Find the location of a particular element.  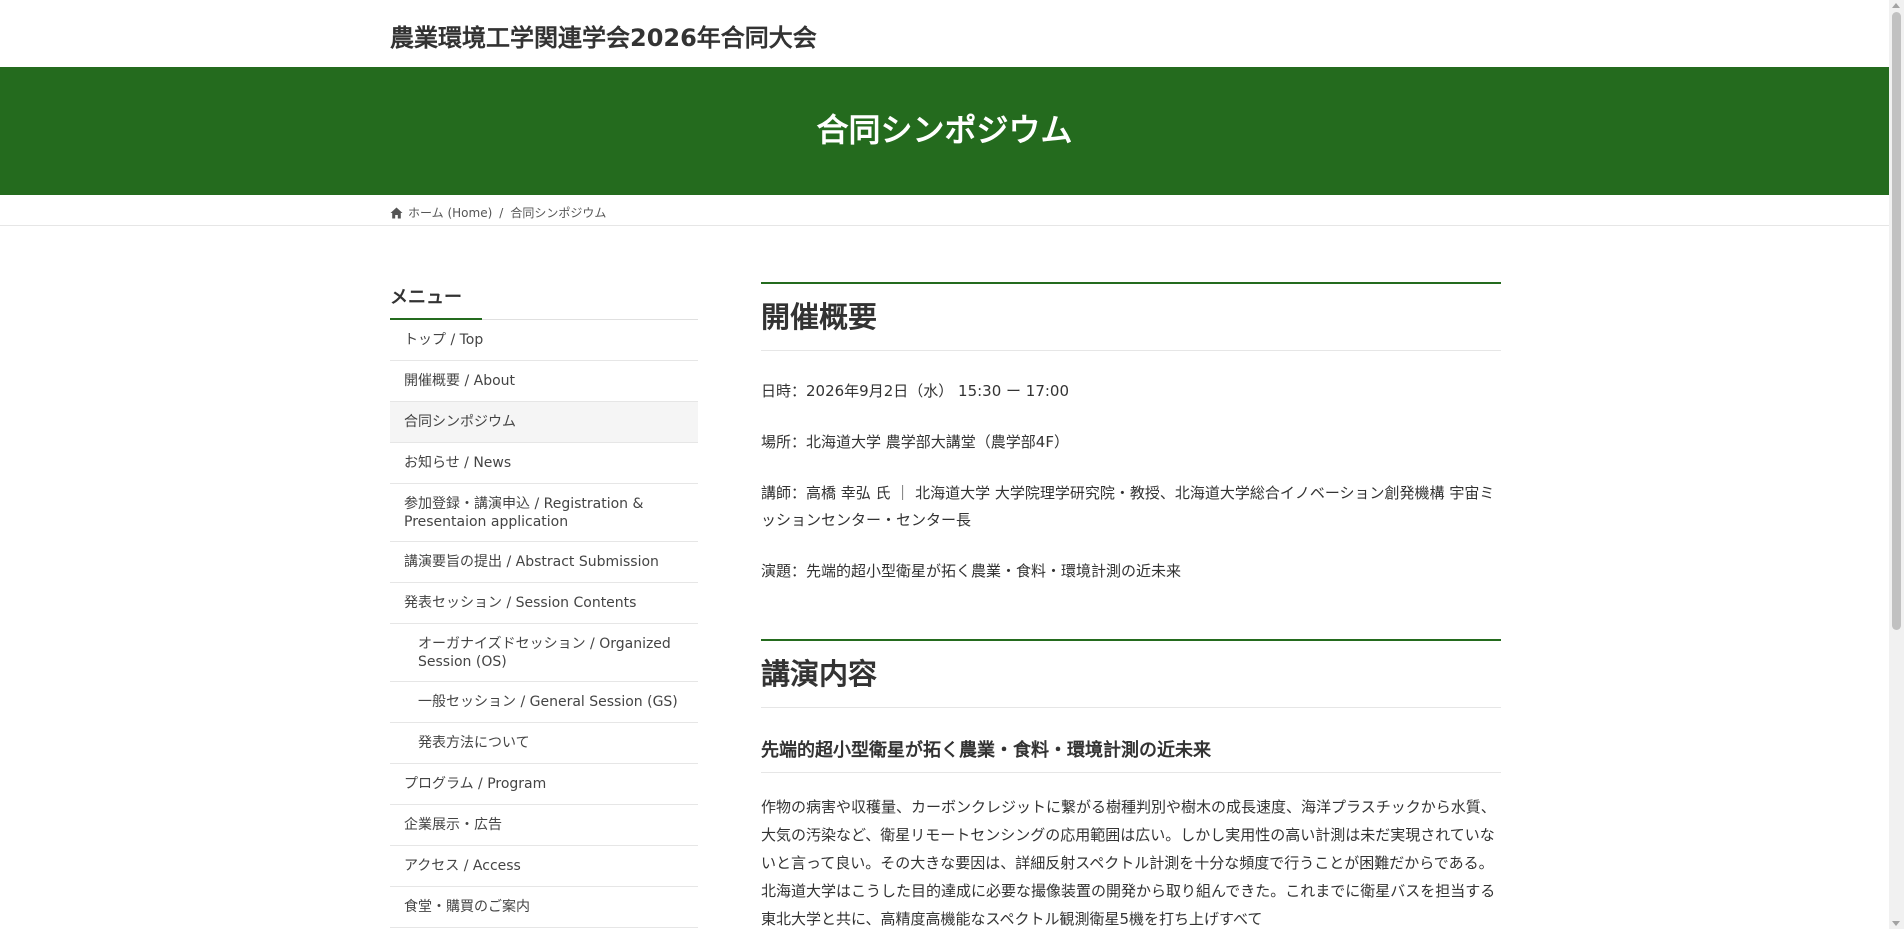

overview-topic: 演題：先端的超小型衛星が拓く農業・食料・環境計測の近未来 is located at coordinates (971, 571).